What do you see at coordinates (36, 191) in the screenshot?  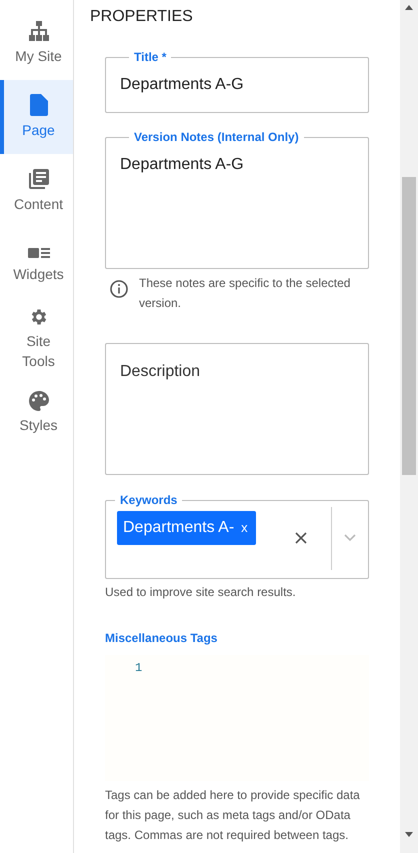 I see `sidebar-item: Content` at bounding box center [36, 191].